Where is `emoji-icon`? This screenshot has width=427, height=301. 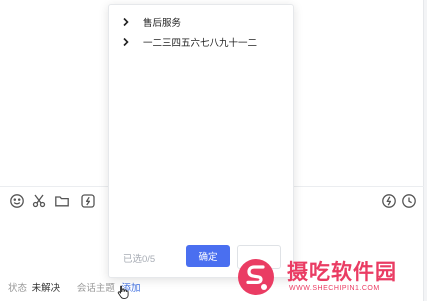 emoji-icon is located at coordinates (17, 201).